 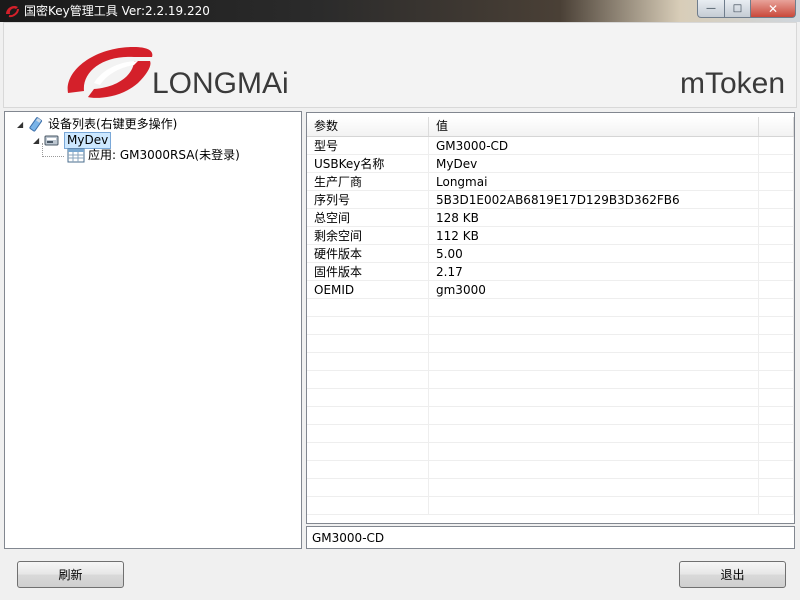 I want to click on table-row: 硬件版本 5.00, so click(x=550, y=254).